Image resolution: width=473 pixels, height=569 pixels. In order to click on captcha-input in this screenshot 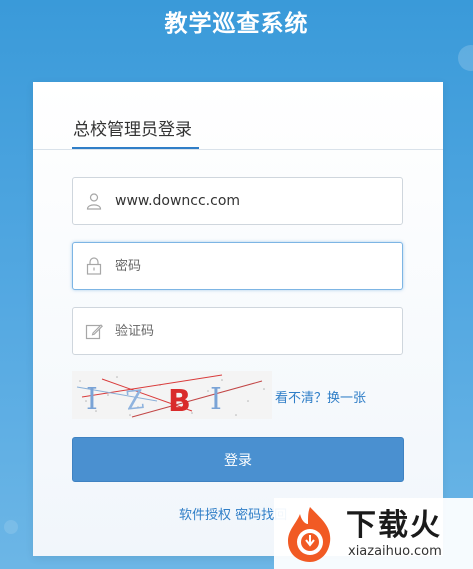, I will do `click(255, 331)`.